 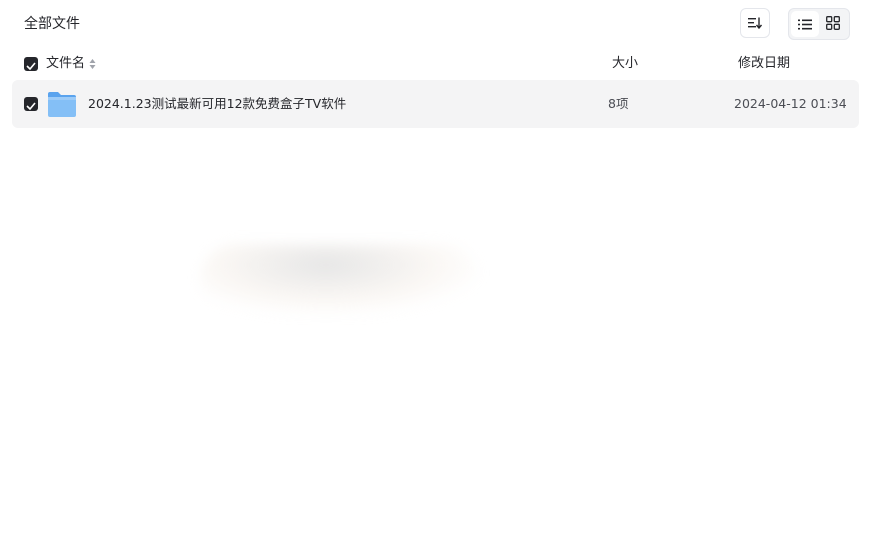 I want to click on select-all-checkbox, so click(x=31, y=64).